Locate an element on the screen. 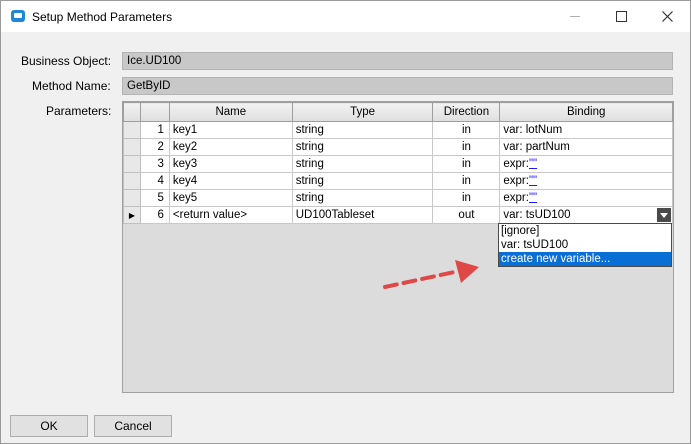 The height and width of the screenshot is (444, 691). close-button is located at coordinates (667, 16).